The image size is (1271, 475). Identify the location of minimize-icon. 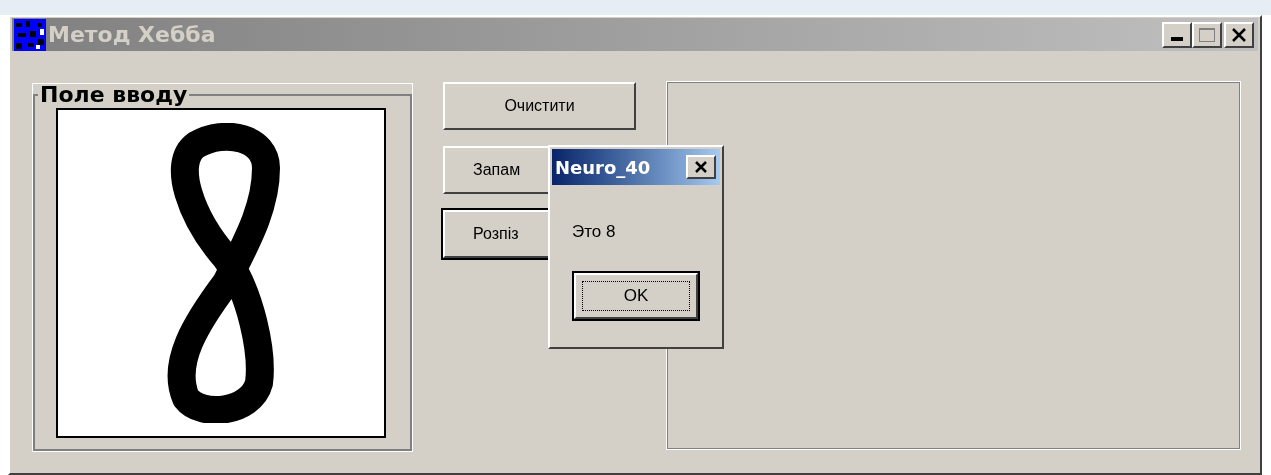
(1177, 38).